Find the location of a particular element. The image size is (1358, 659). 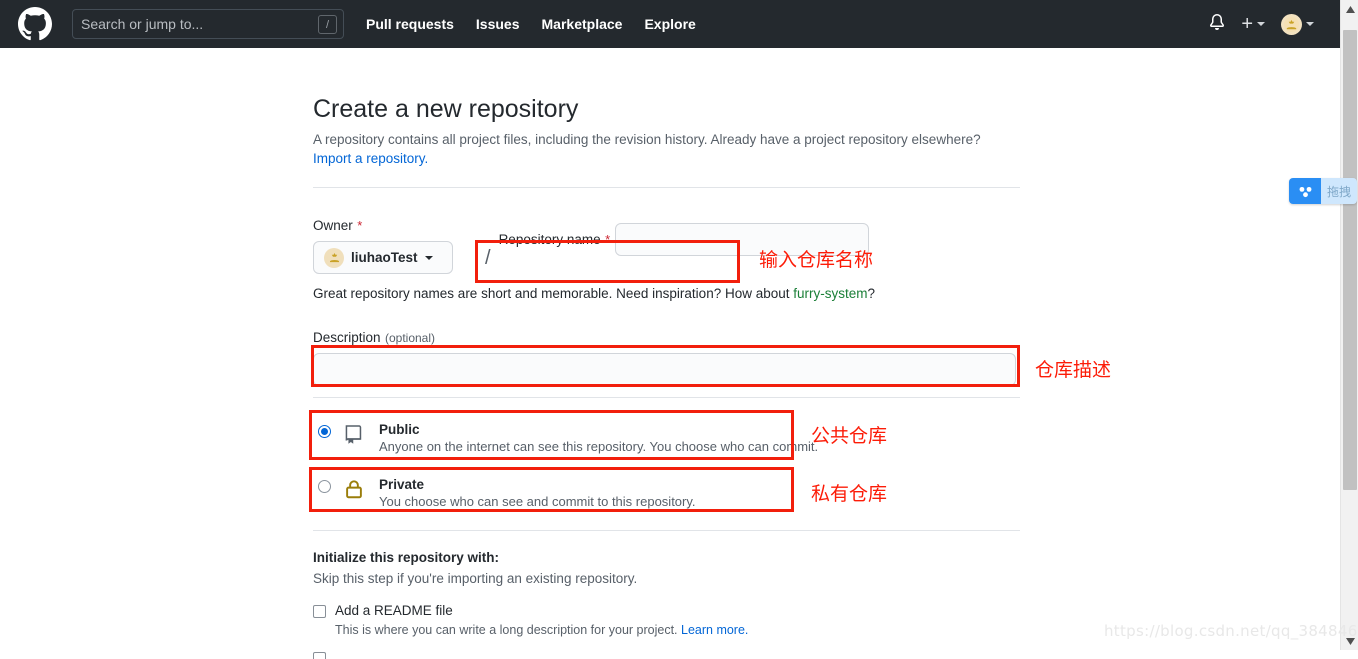

public-radio is located at coordinates (324, 432).